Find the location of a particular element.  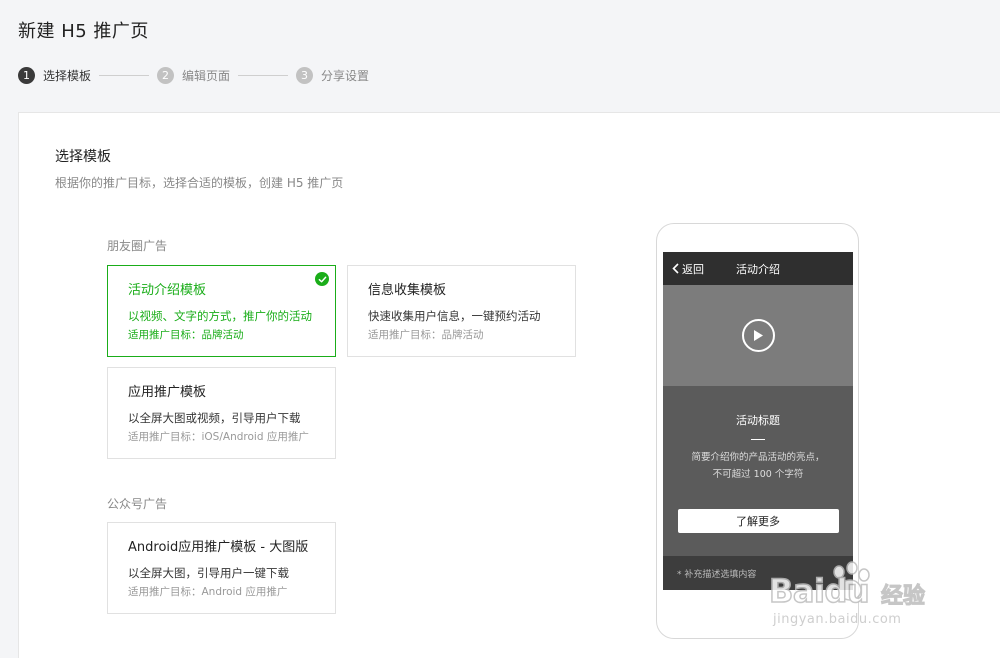

group-label-official-account: 公众号广告 is located at coordinates (137, 504).